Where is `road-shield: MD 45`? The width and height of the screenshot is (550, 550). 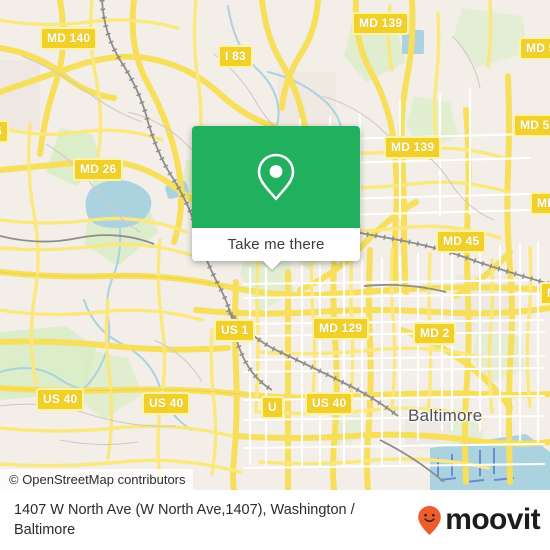 road-shield: MD 45 is located at coordinates (461, 241).